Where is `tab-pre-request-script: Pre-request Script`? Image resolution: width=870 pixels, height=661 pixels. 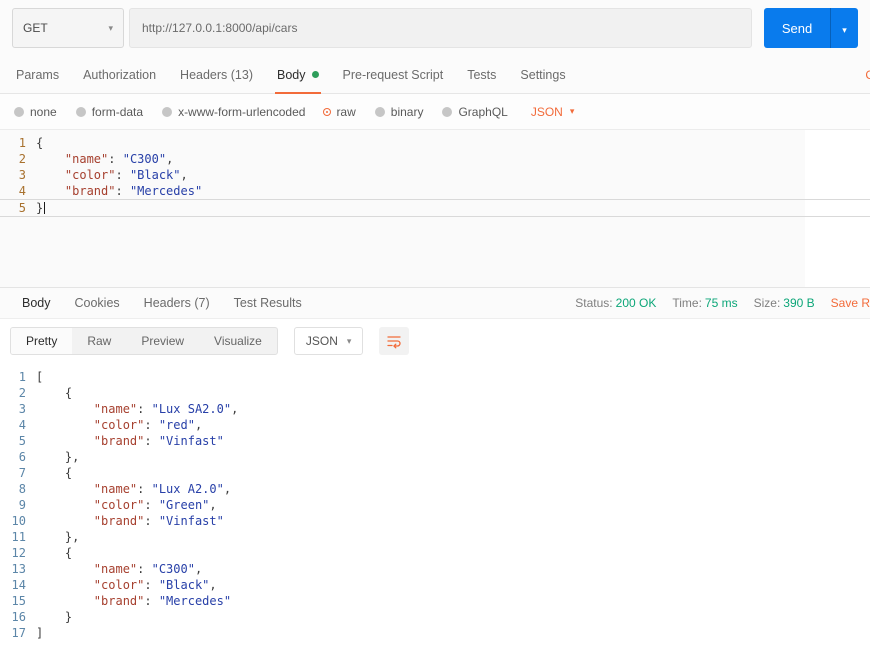 tab-pre-request-script: Pre-request Script is located at coordinates (393, 74).